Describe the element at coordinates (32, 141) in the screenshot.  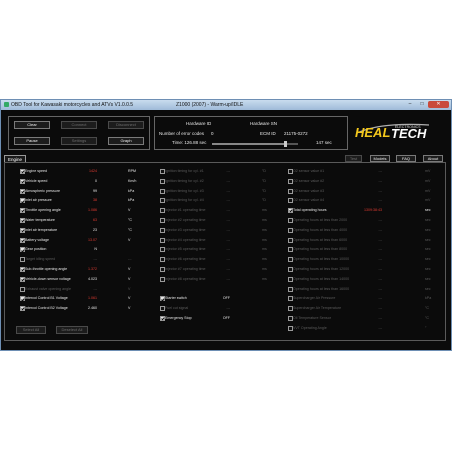
I see `pause-button: Pause` at that location.